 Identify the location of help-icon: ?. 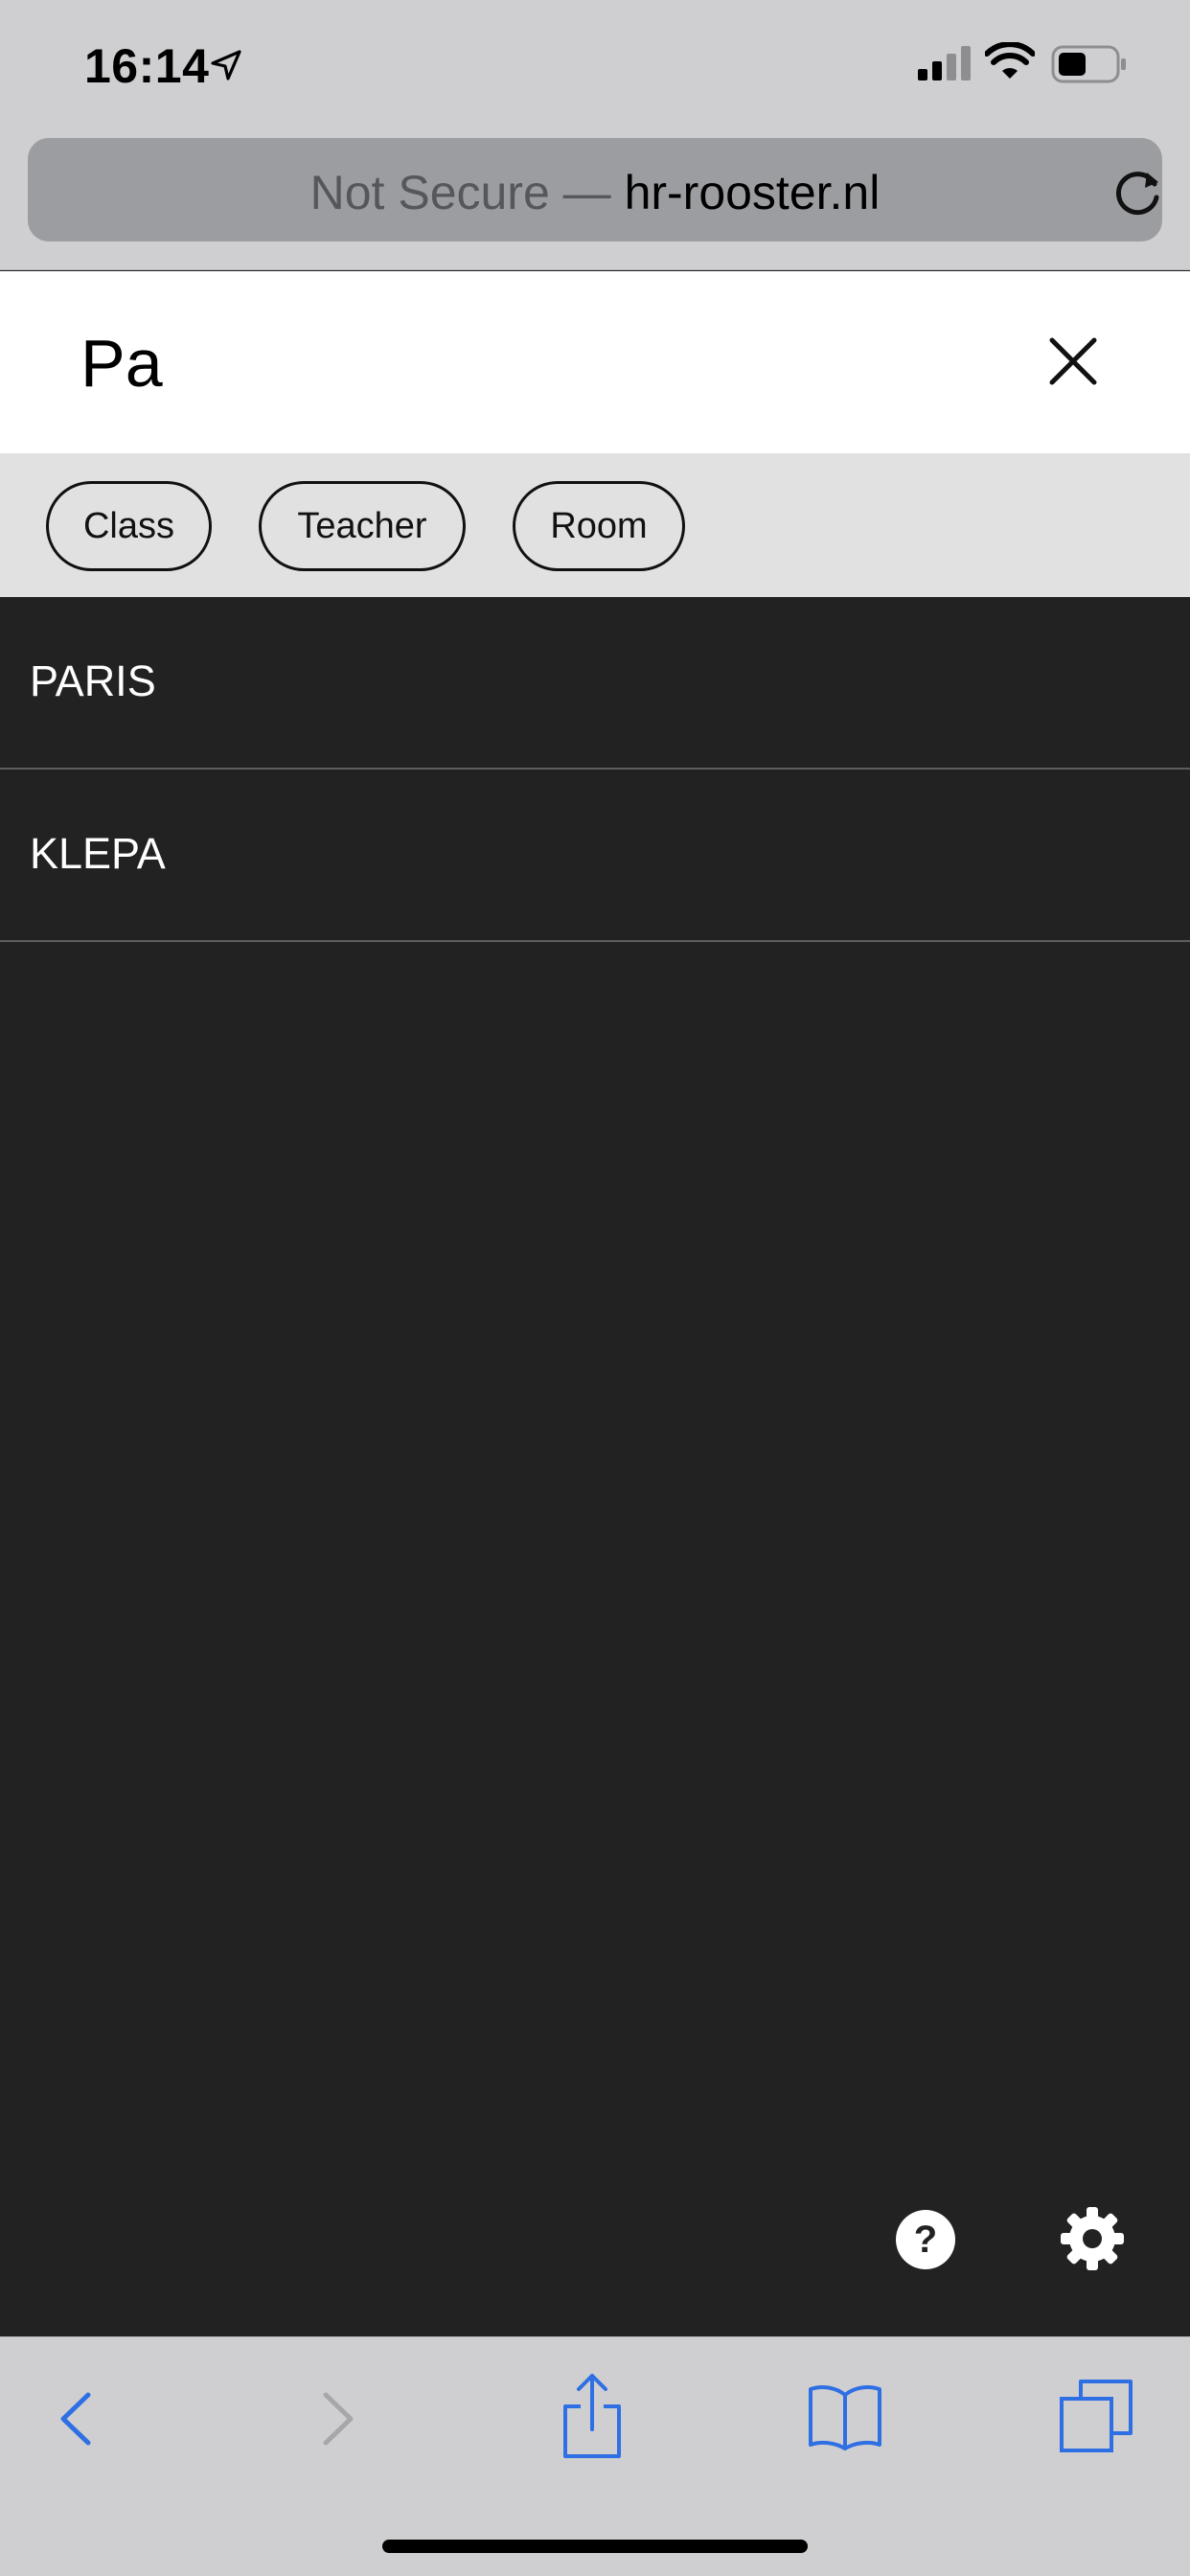
(926, 2239).